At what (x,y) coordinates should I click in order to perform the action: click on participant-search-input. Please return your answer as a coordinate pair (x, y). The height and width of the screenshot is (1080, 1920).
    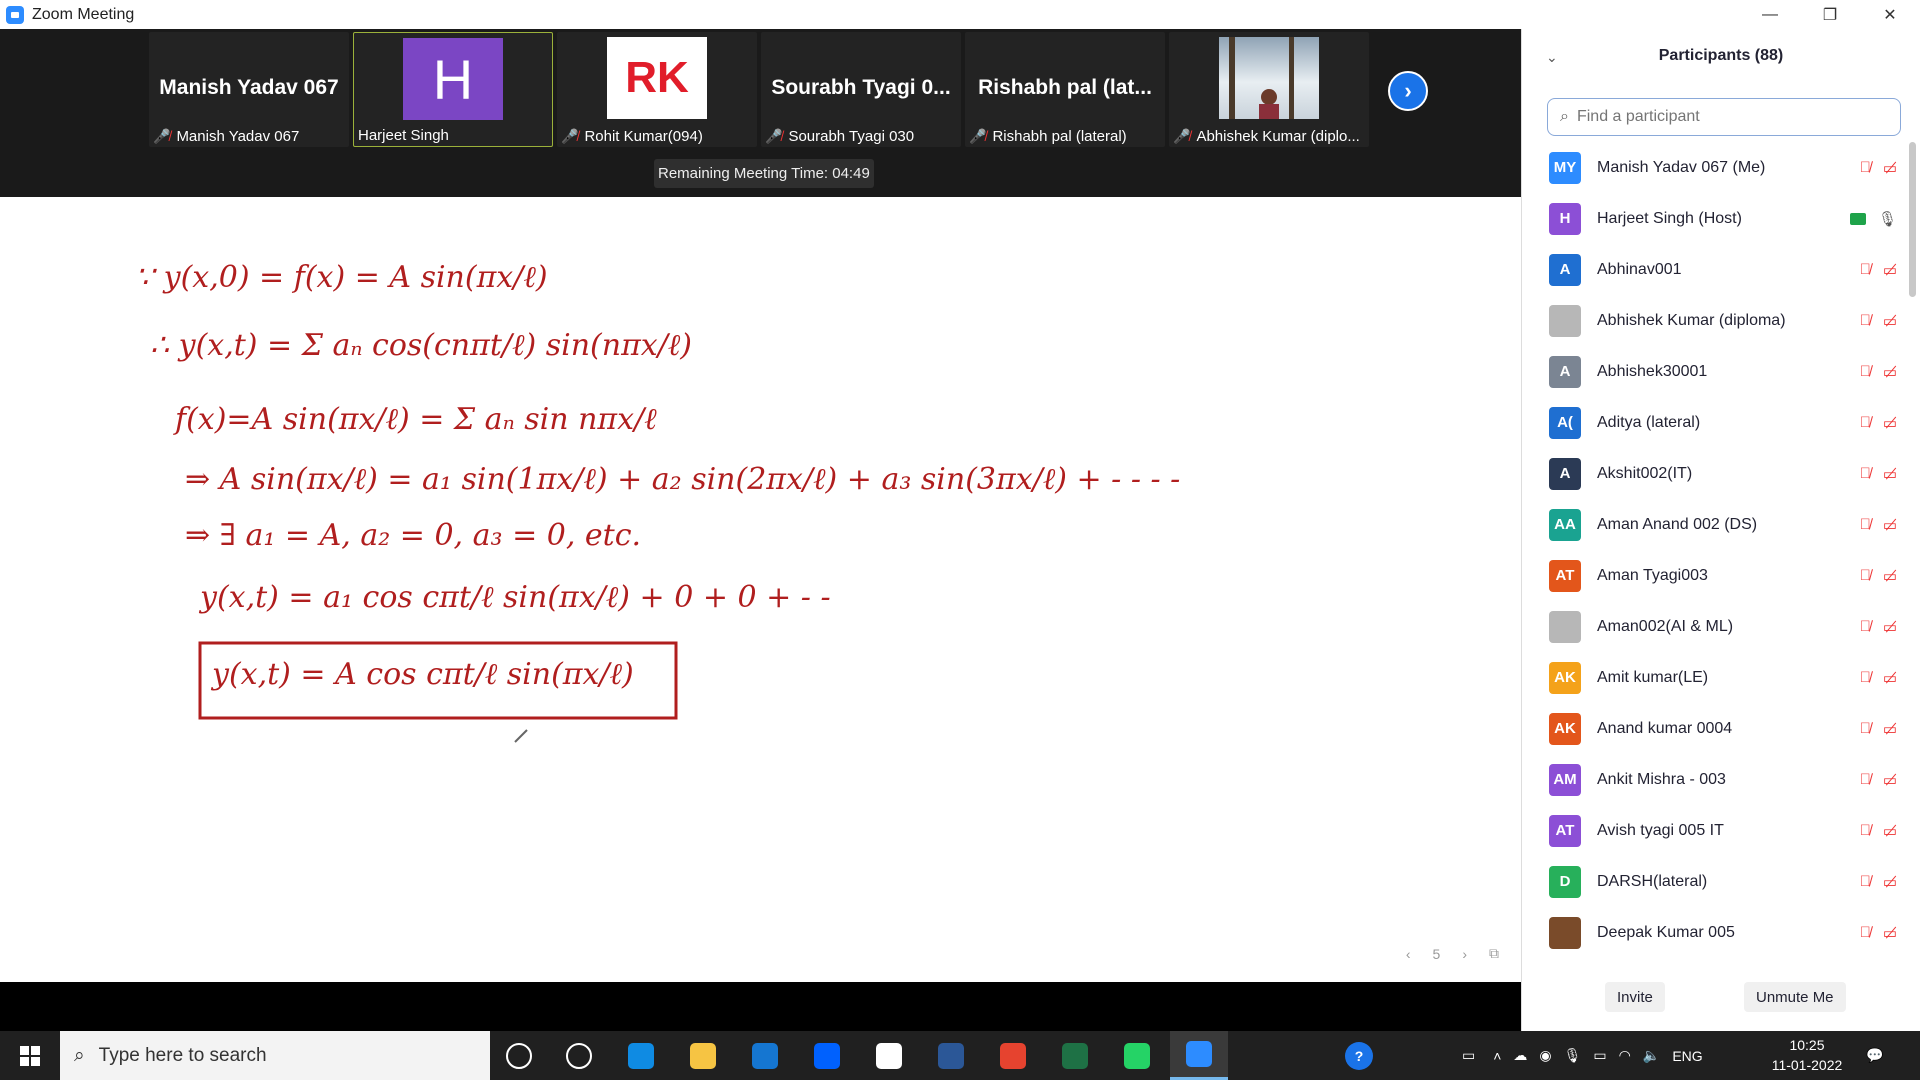
    Looking at the image, I should click on (1726, 117).